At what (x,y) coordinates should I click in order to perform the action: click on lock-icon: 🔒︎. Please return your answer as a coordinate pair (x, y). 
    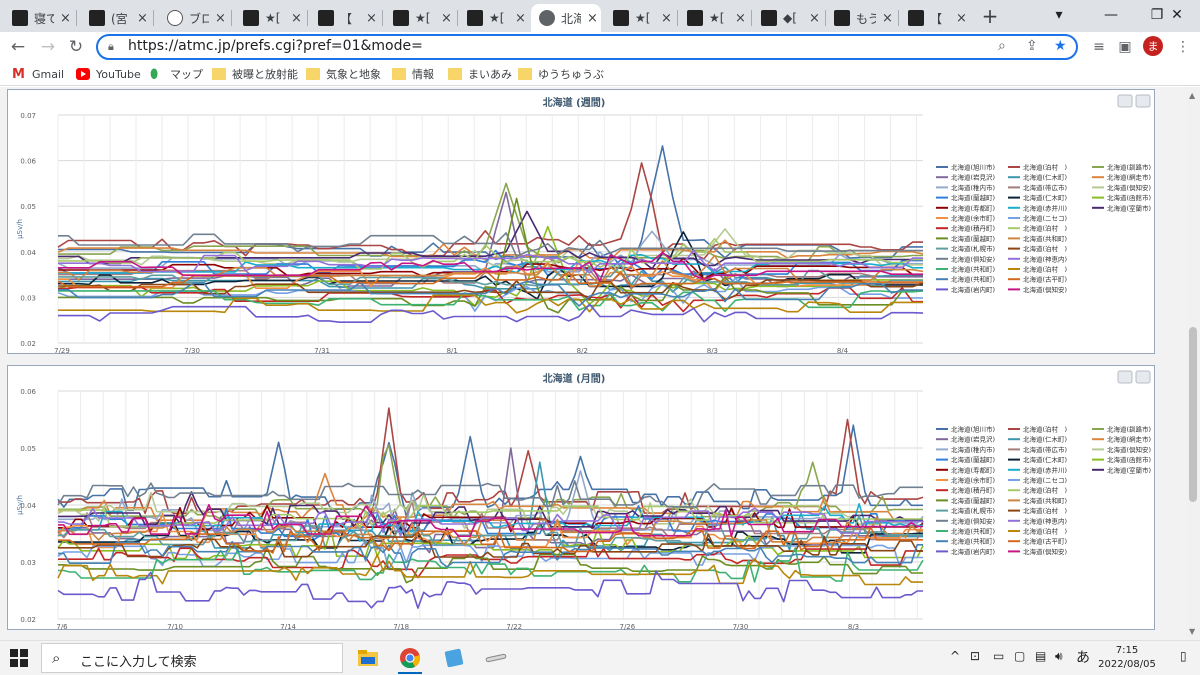
    Looking at the image, I should click on (111, 47).